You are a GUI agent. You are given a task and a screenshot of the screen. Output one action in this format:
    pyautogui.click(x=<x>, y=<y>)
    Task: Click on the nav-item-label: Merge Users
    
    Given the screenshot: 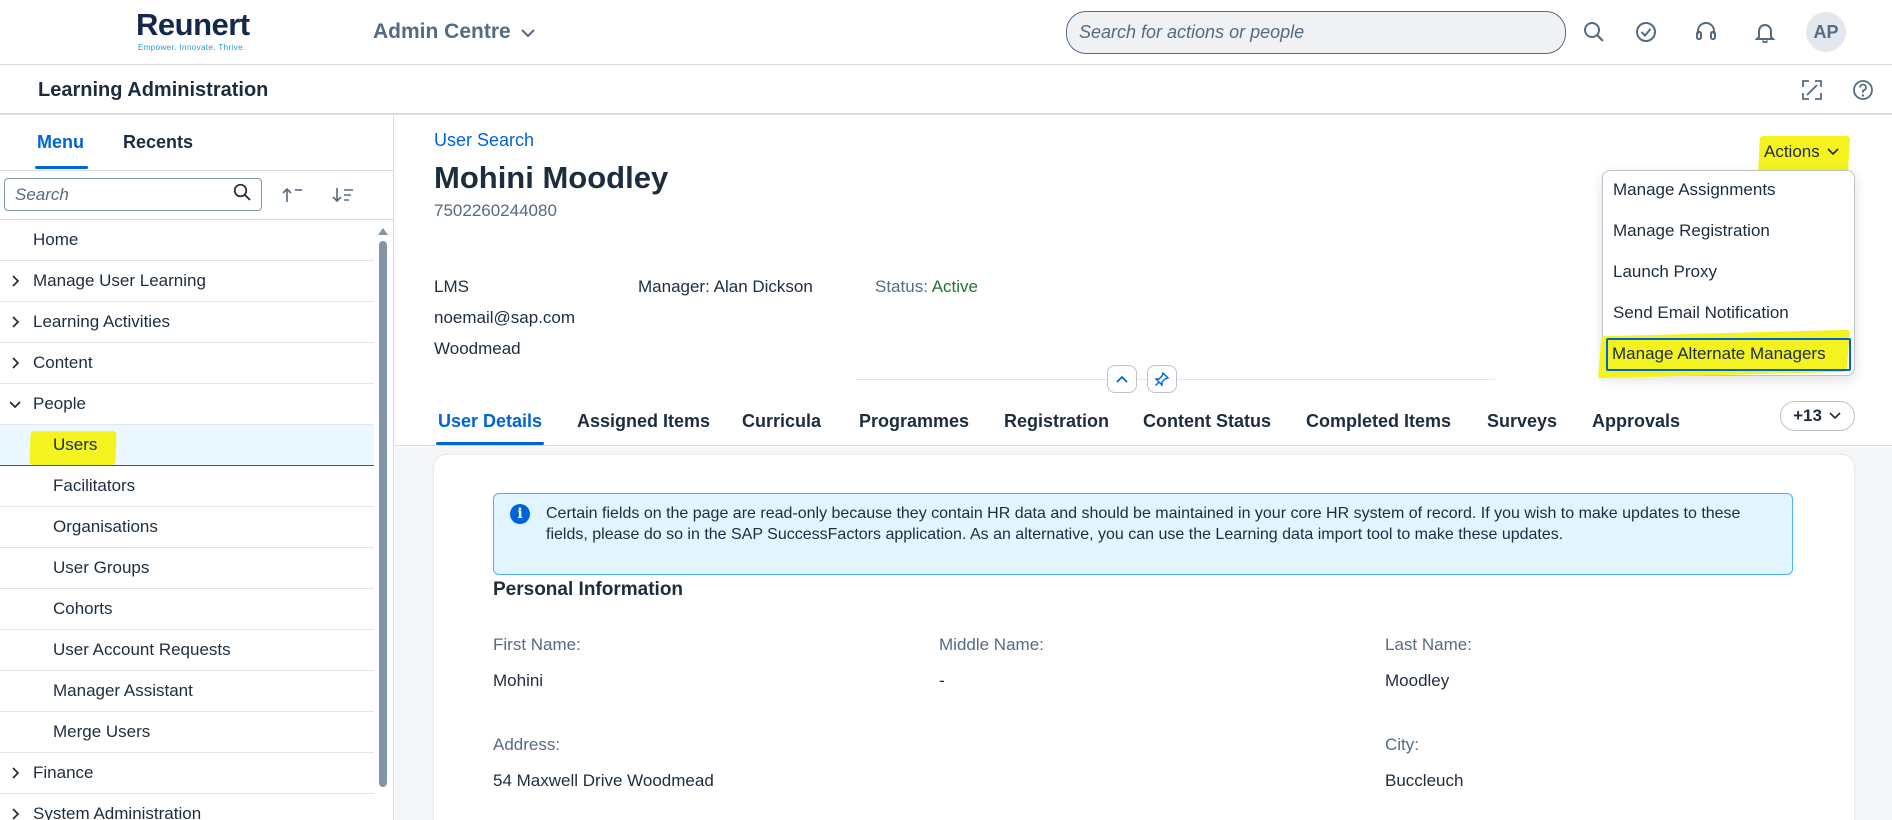 What is the action you would take?
    pyautogui.click(x=102, y=731)
    